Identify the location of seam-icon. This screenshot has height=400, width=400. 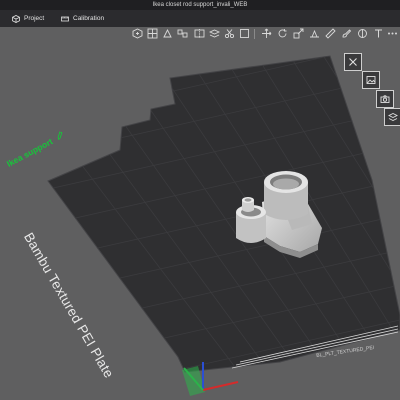
(362, 33).